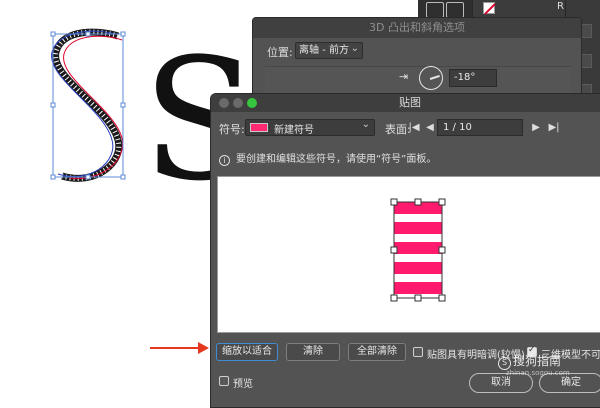  What do you see at coordinates (417, 28) in the screenshot?
I see `dialog-3d-title: 3D 凸出和斜角选项` at bounding box center [417, 28].